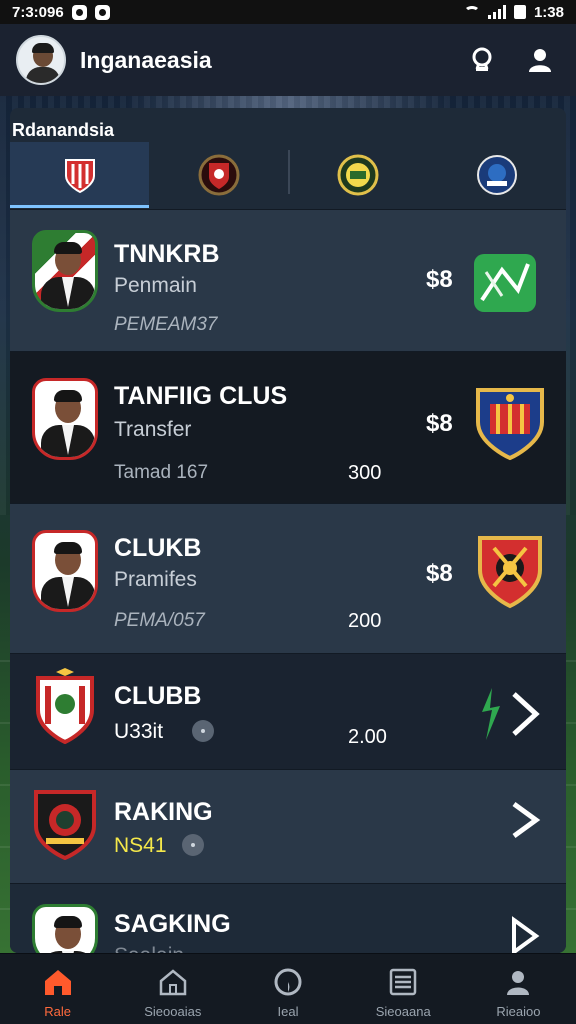 The image size is (576, 1024). What do you see at coordinates (38, 12) in the screenshot?
I see `status-time: 7:3:096` at bounding box center [38, 12].